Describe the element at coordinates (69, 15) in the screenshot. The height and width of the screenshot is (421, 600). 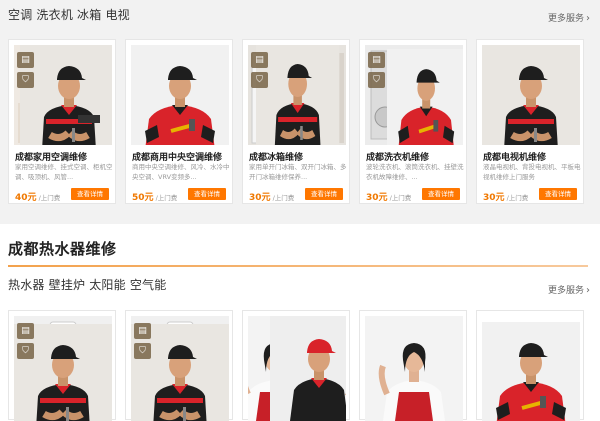
I see `subcategory-list: 空调 洗衣机 冰箱 电视` at that location.